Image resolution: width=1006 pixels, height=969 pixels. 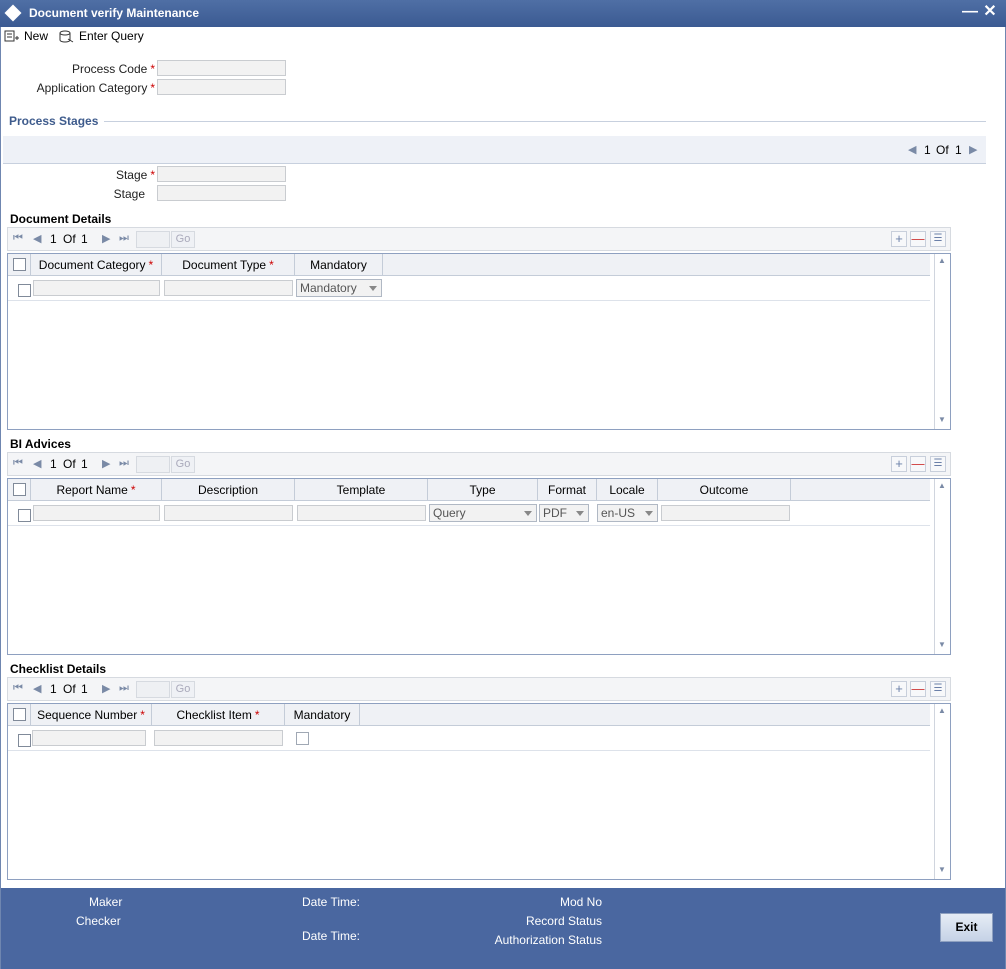 What do you see at coordinates (627, 490) in the screenshot?
I see `column-header: Locale` at bounding box center [627, 490].